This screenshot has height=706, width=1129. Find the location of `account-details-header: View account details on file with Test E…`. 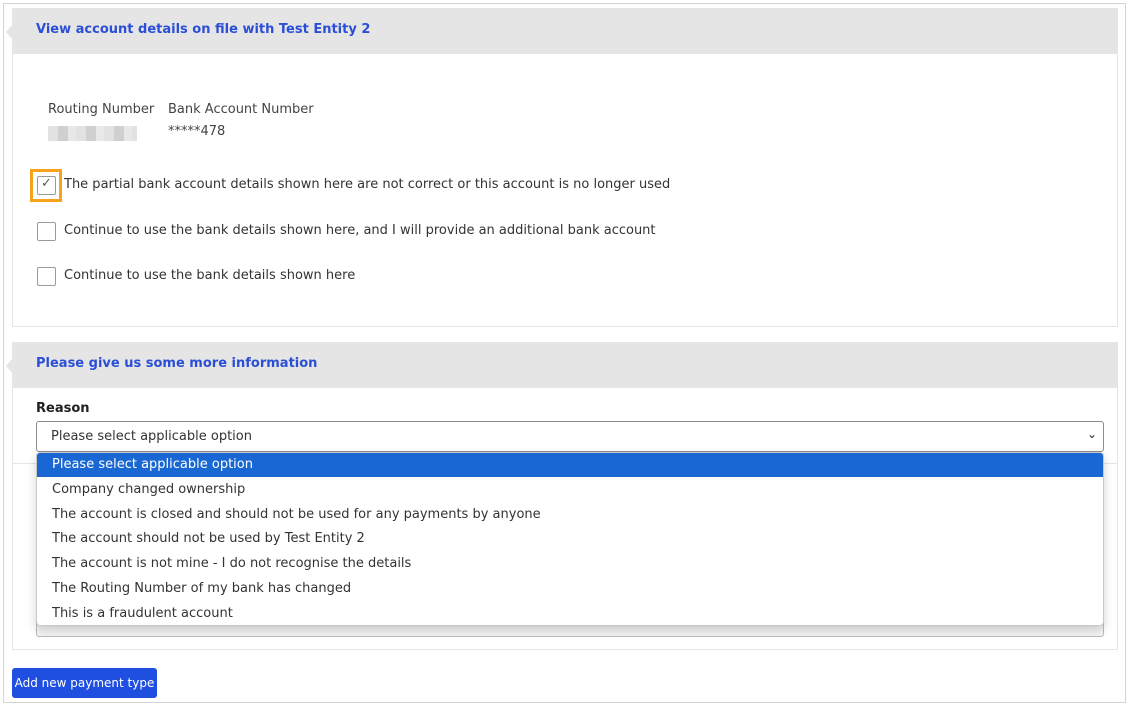

account-details-header: View account details on file with Test E… is located at coordinates (561, 31).